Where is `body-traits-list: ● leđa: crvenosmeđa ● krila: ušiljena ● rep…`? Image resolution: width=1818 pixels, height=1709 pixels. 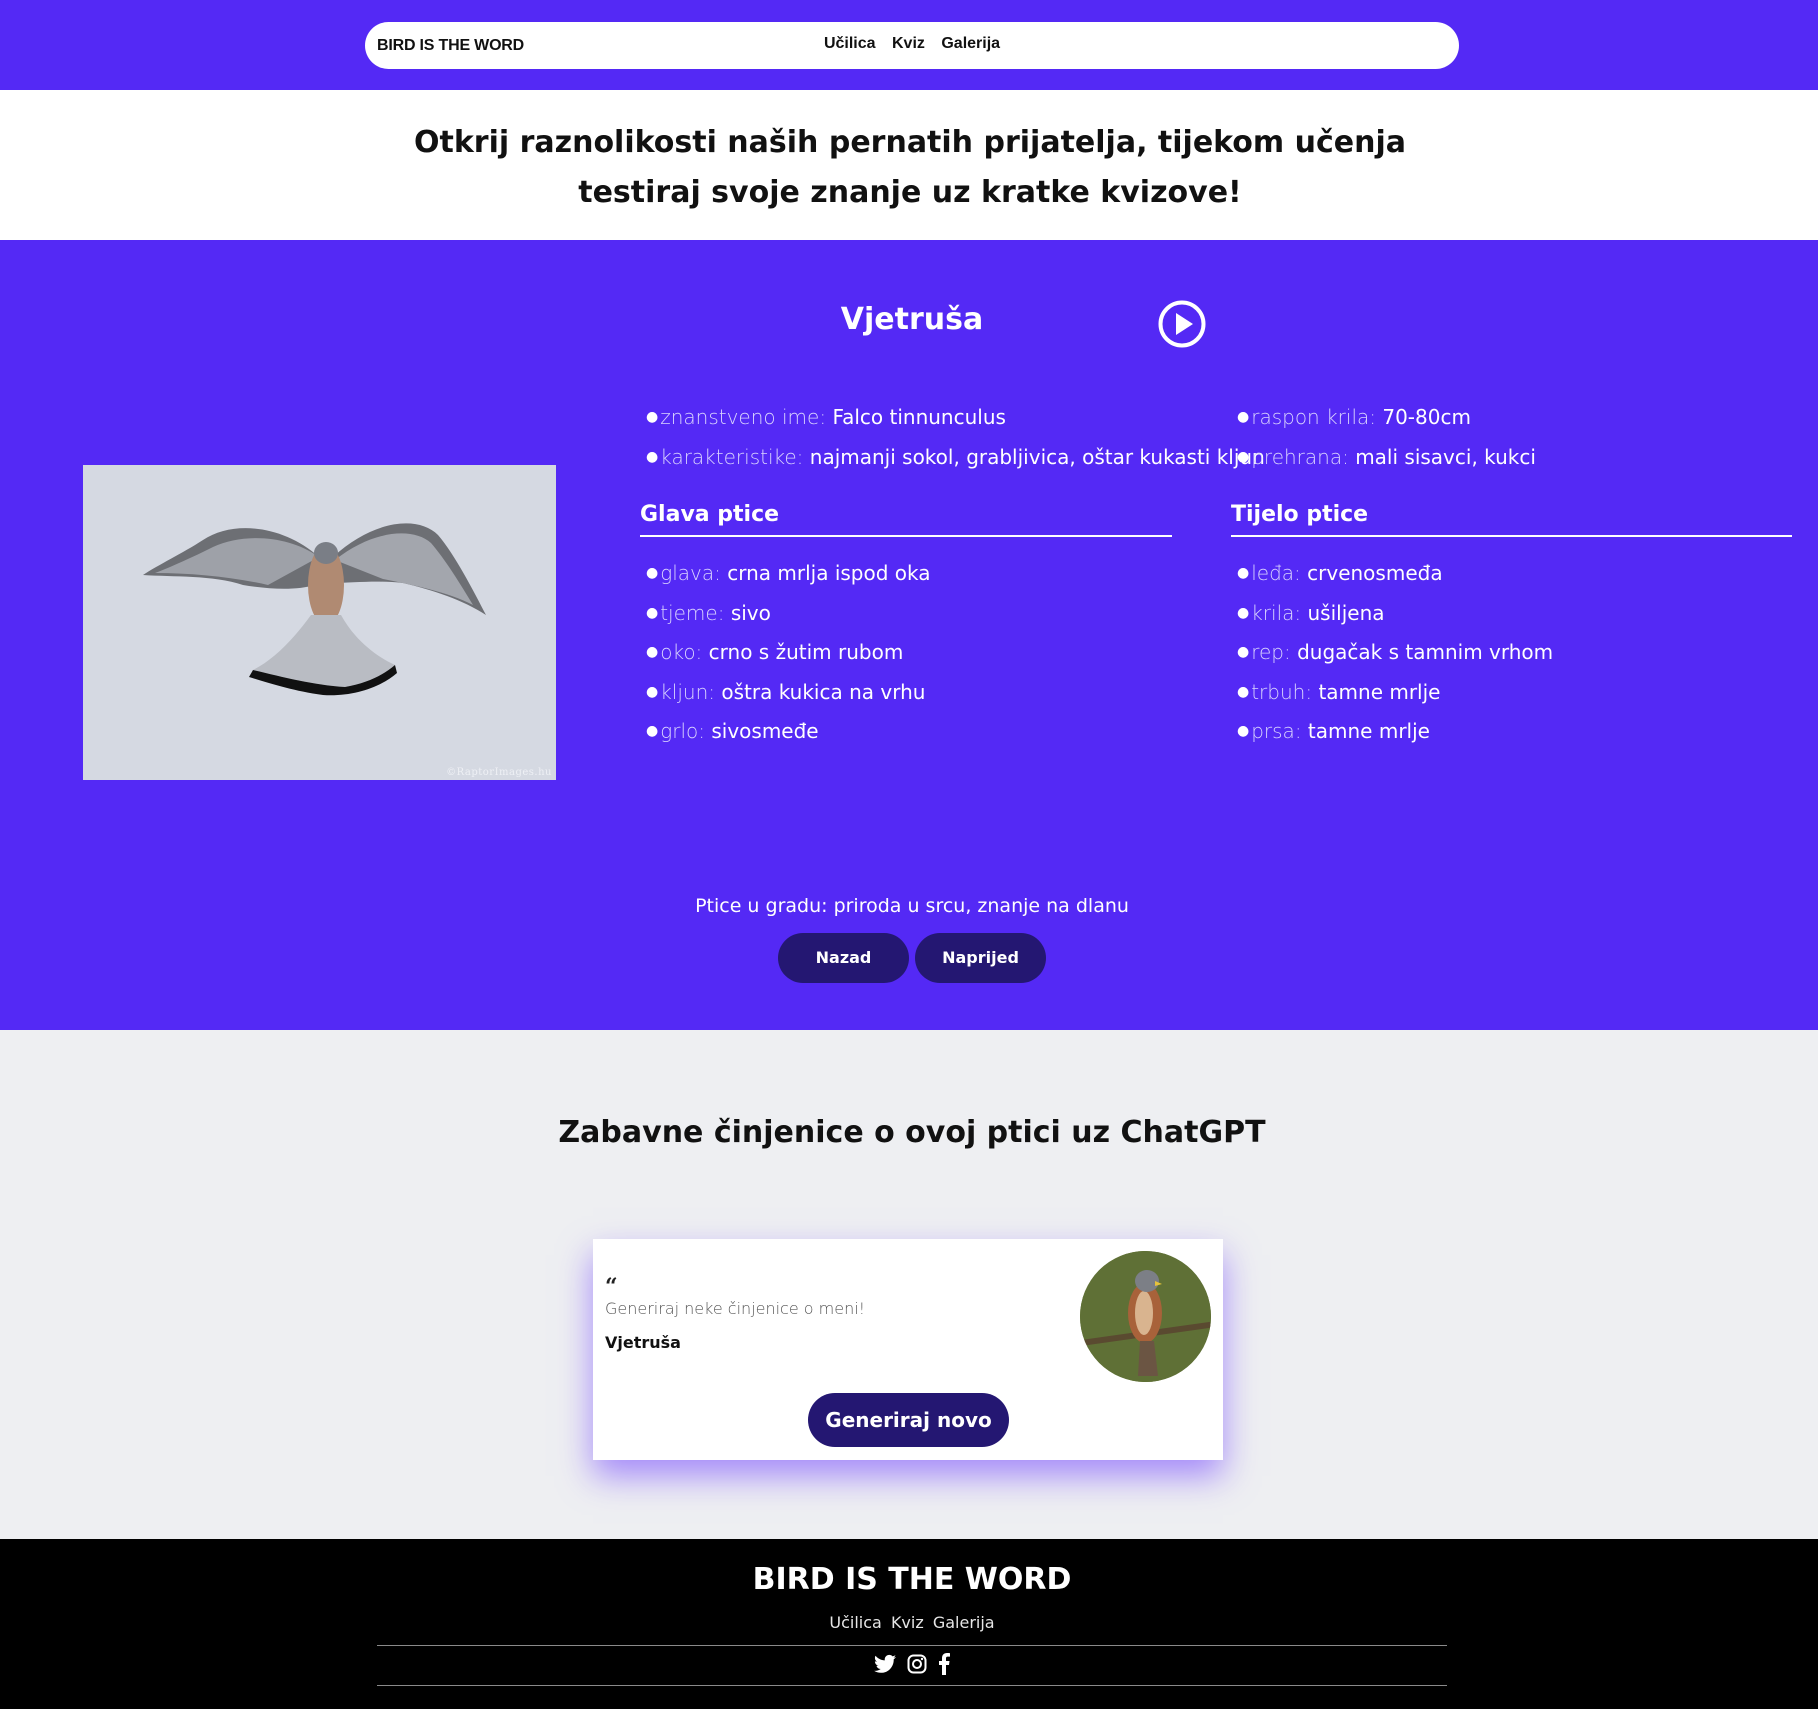 body-traits-list: ● leđa: crvenosmeđa ● krila: ušiljena ● rep… is located at coordinates (1395, 660).